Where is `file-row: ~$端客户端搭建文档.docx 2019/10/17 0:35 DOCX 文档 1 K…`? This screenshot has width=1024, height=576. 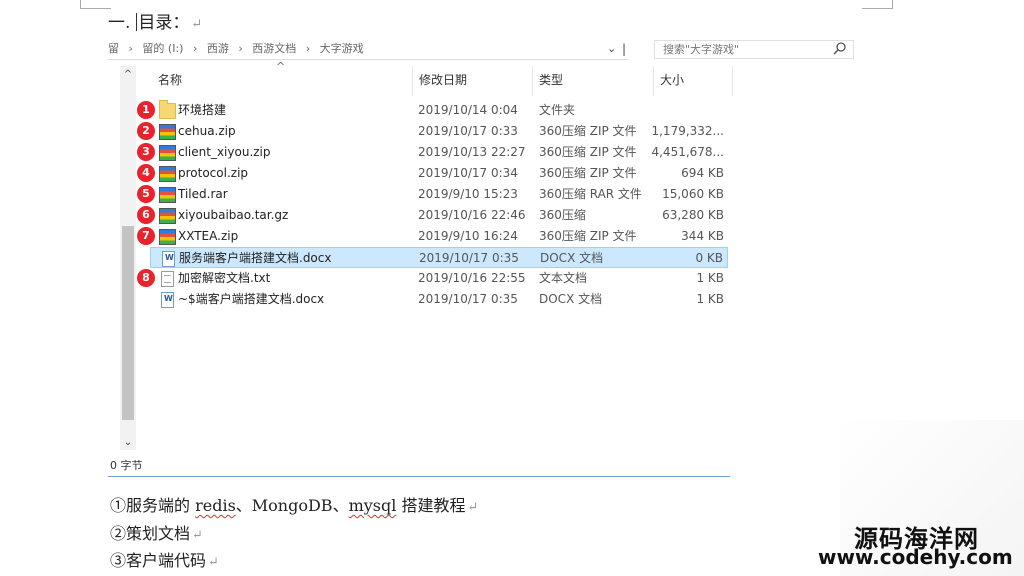 file-row: ~$端客户端搭建文档.docx 2019/10/17 0:35 DOCX 文档 1 K… is located at coordinates (439, 299).